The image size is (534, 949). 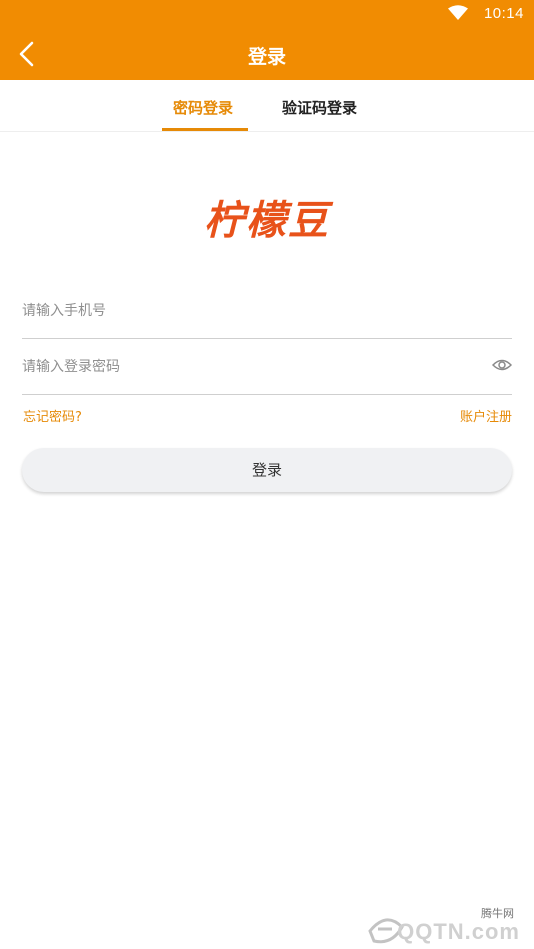 What do you see at coordinates (252, 311) in the screenshot?
I see `phone-input` at bounding box center [252, 311].